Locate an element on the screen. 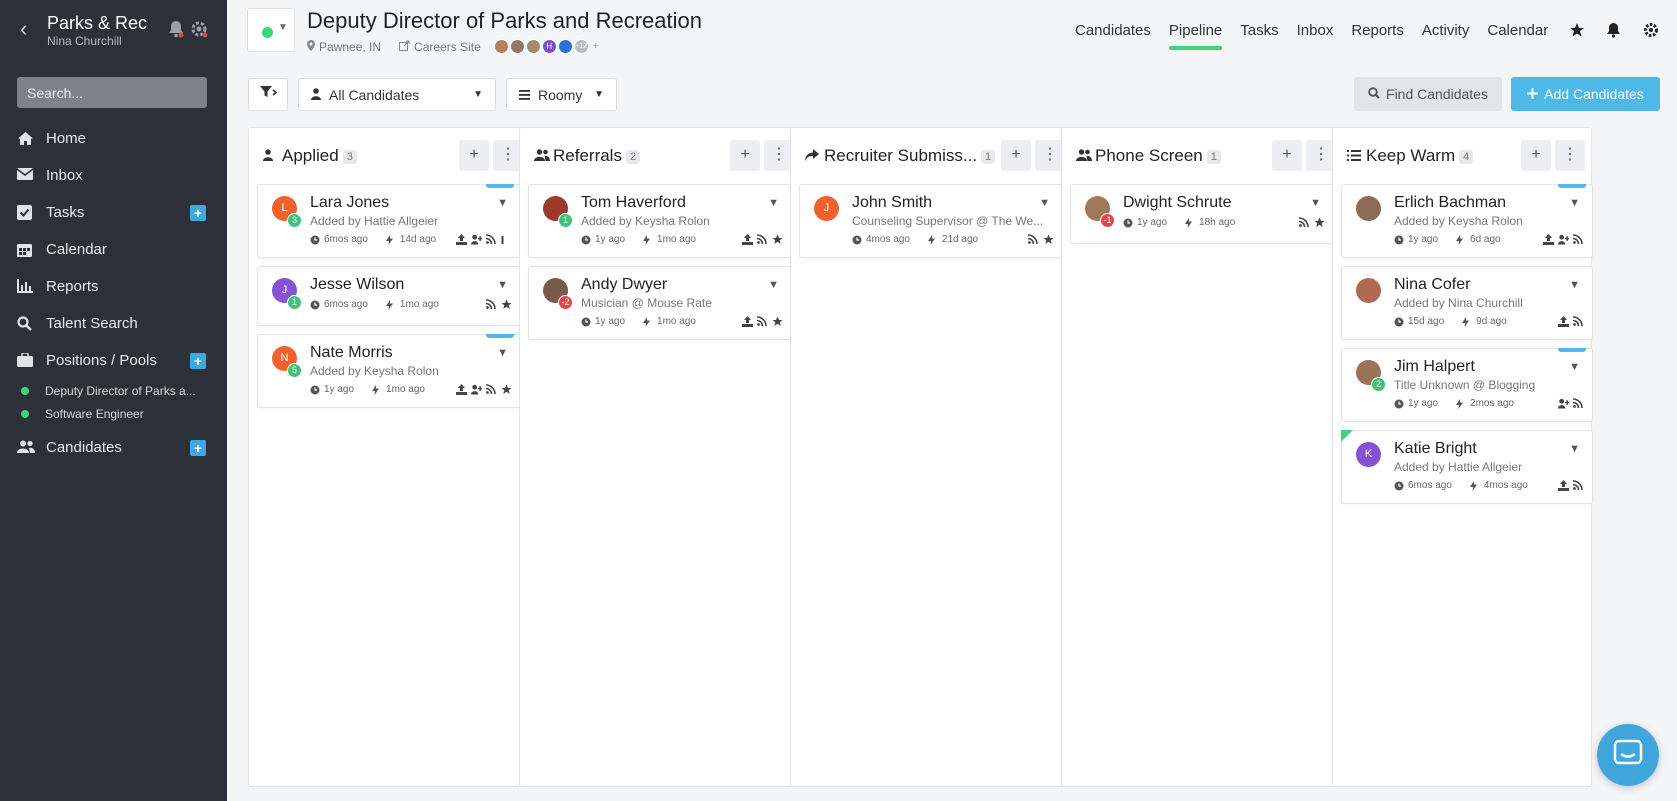 This screenshot has height=801, width=1677. candidate-name: Erlich Bachman is located at coordinates (1450, 203).